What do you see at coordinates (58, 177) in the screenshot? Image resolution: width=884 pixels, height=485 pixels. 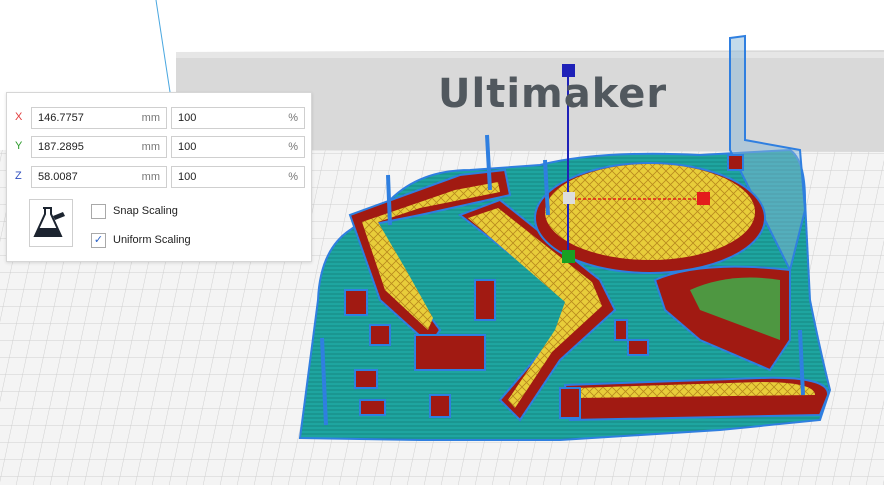 I see `z-size-value: 58.0087` at bounding box center [58, 177].